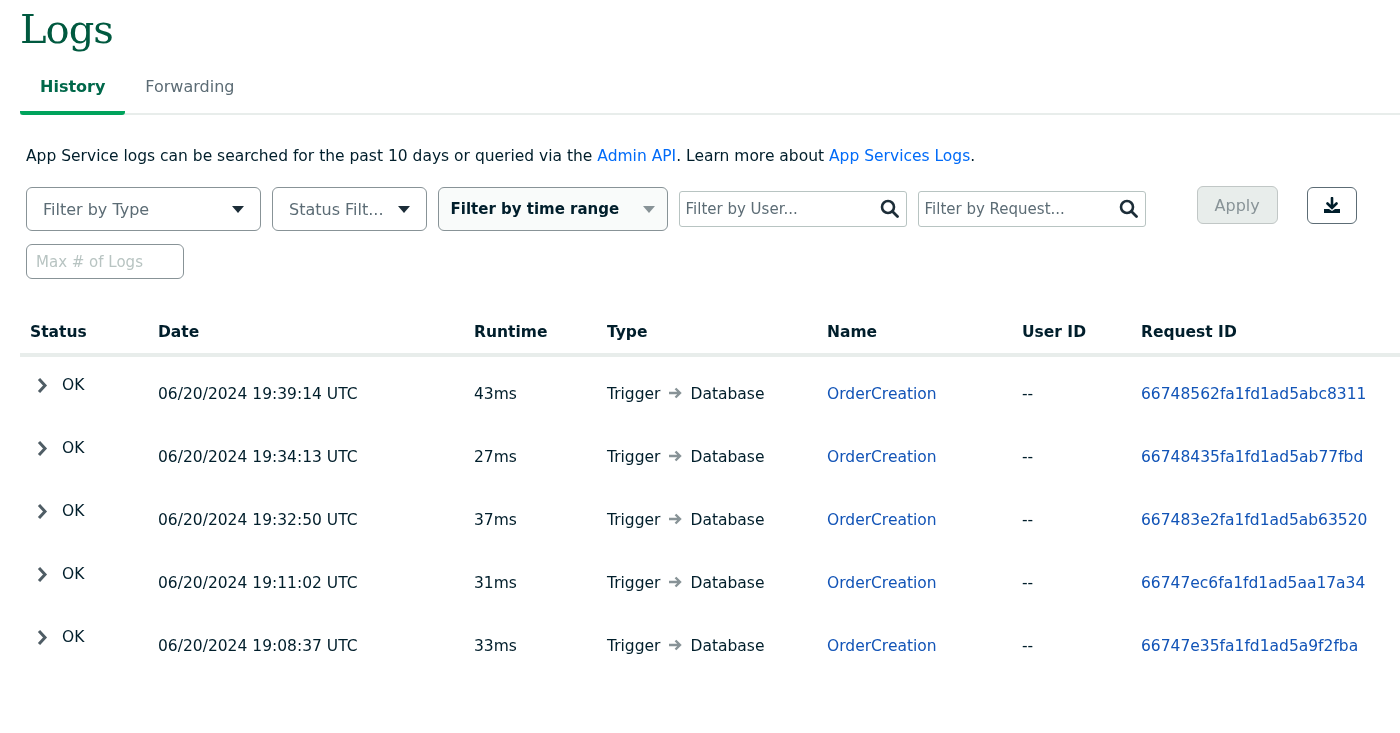 This screenshot has height=733, width=1400. What do you see at coordinates (258, 394) in the screenshot?
I see `date-cell-text: 06/20/2024 19:39:14 UTC` at bounding box center [258, 394].